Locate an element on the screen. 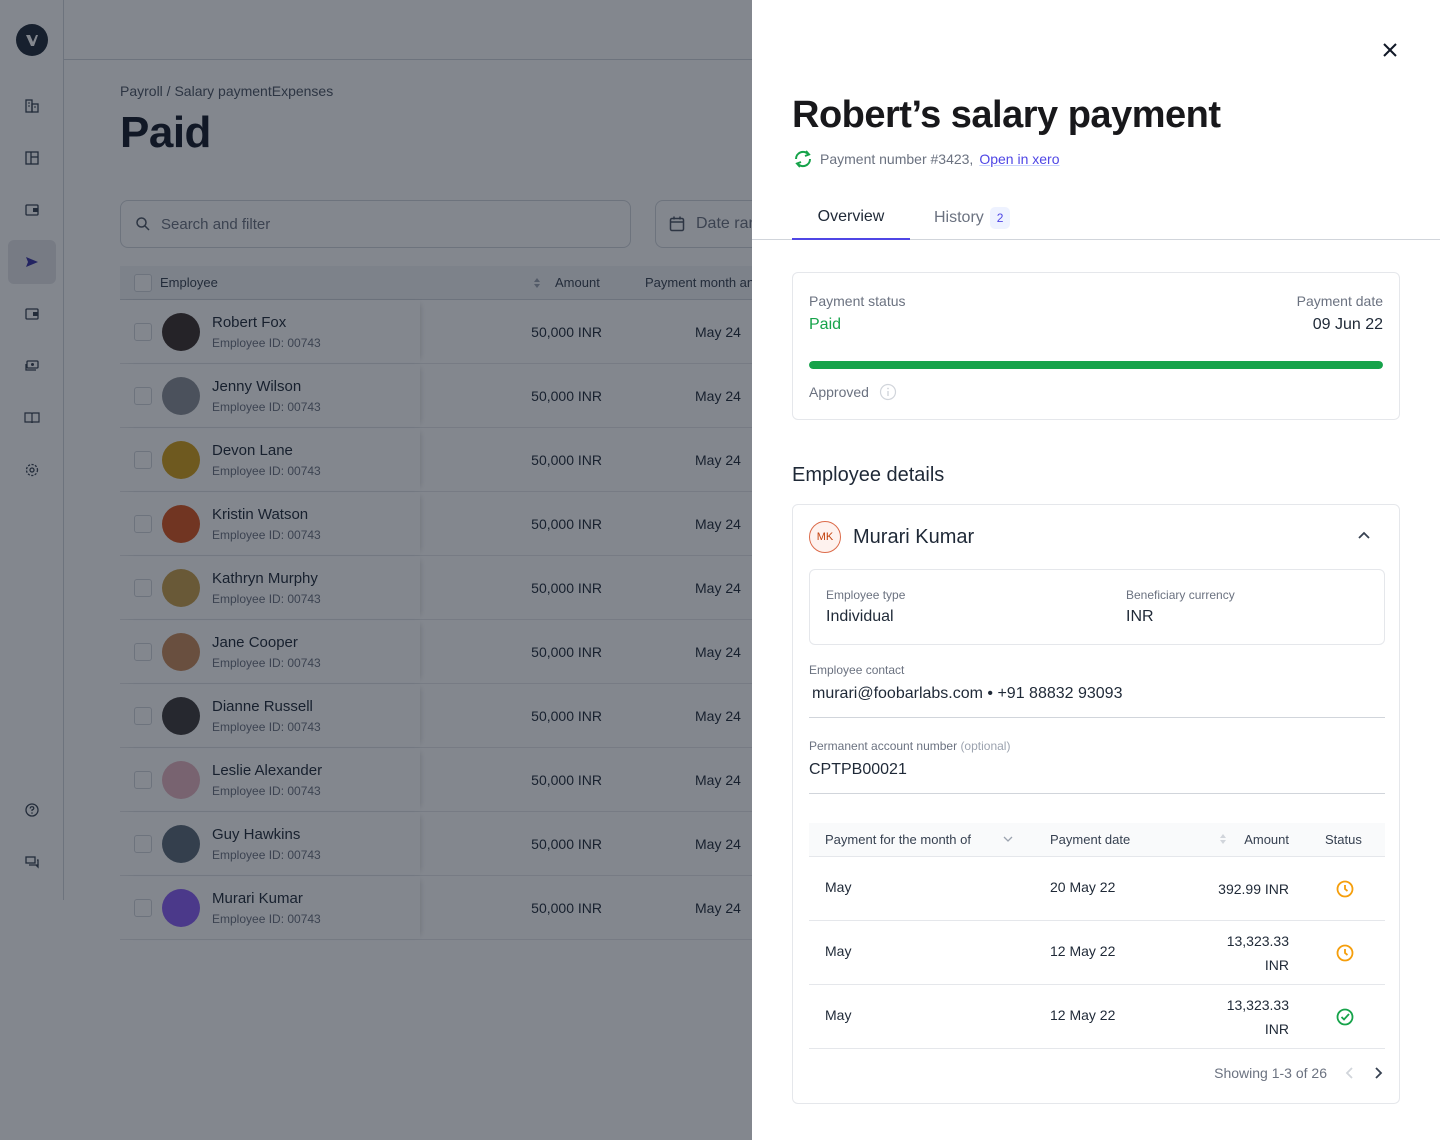 The height and width of the screenshot is (1140, 1440). tab-history-label: History is located at coordinates (959, 217).